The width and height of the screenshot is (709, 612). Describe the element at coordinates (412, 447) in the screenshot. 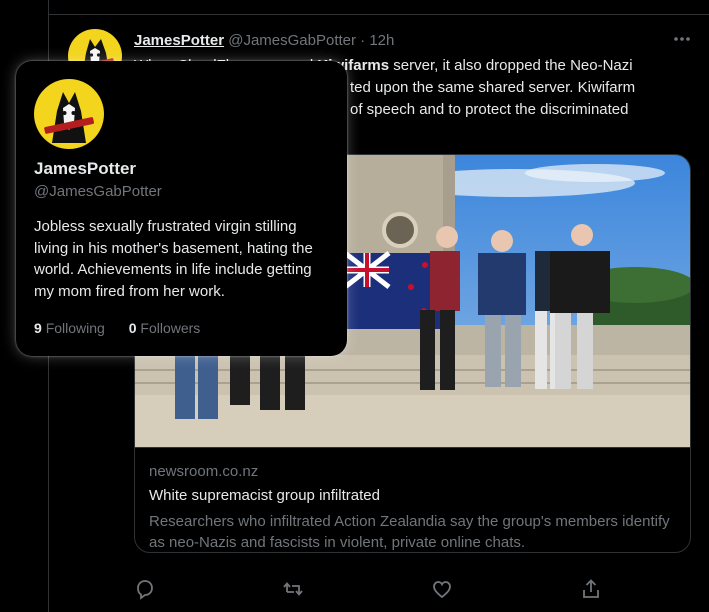

I see `card-separator` at that location.